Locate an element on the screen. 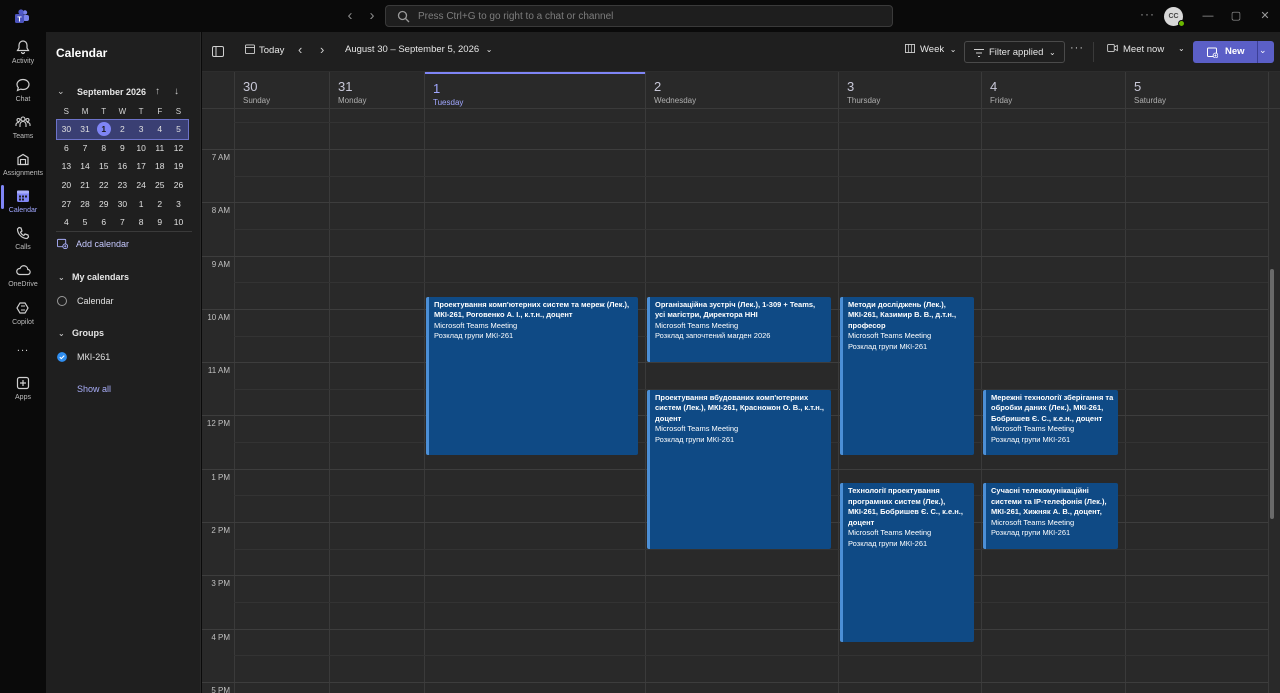 Image resolution: width=1280 pixels, height=693 pixels. mini-day: 14 is located at coordinates (85, 166).